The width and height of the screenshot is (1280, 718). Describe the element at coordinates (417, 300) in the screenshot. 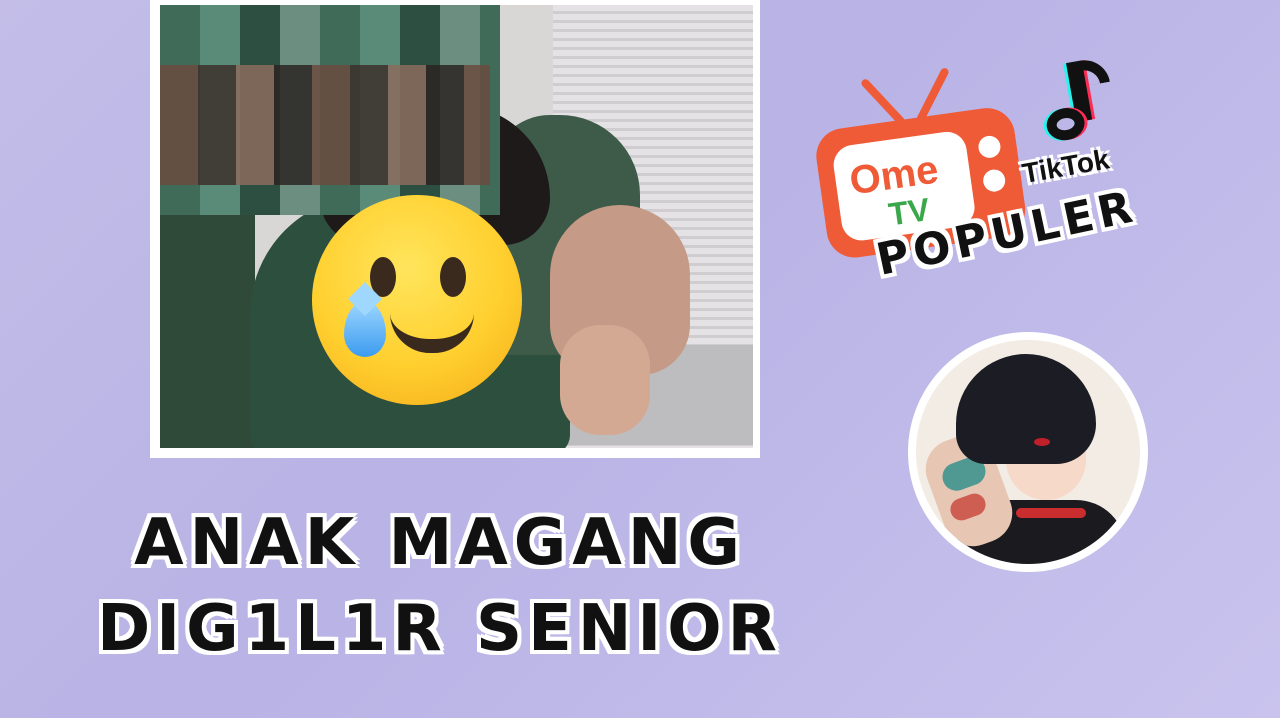

I see `crying-smiling-face-icon` at that location.